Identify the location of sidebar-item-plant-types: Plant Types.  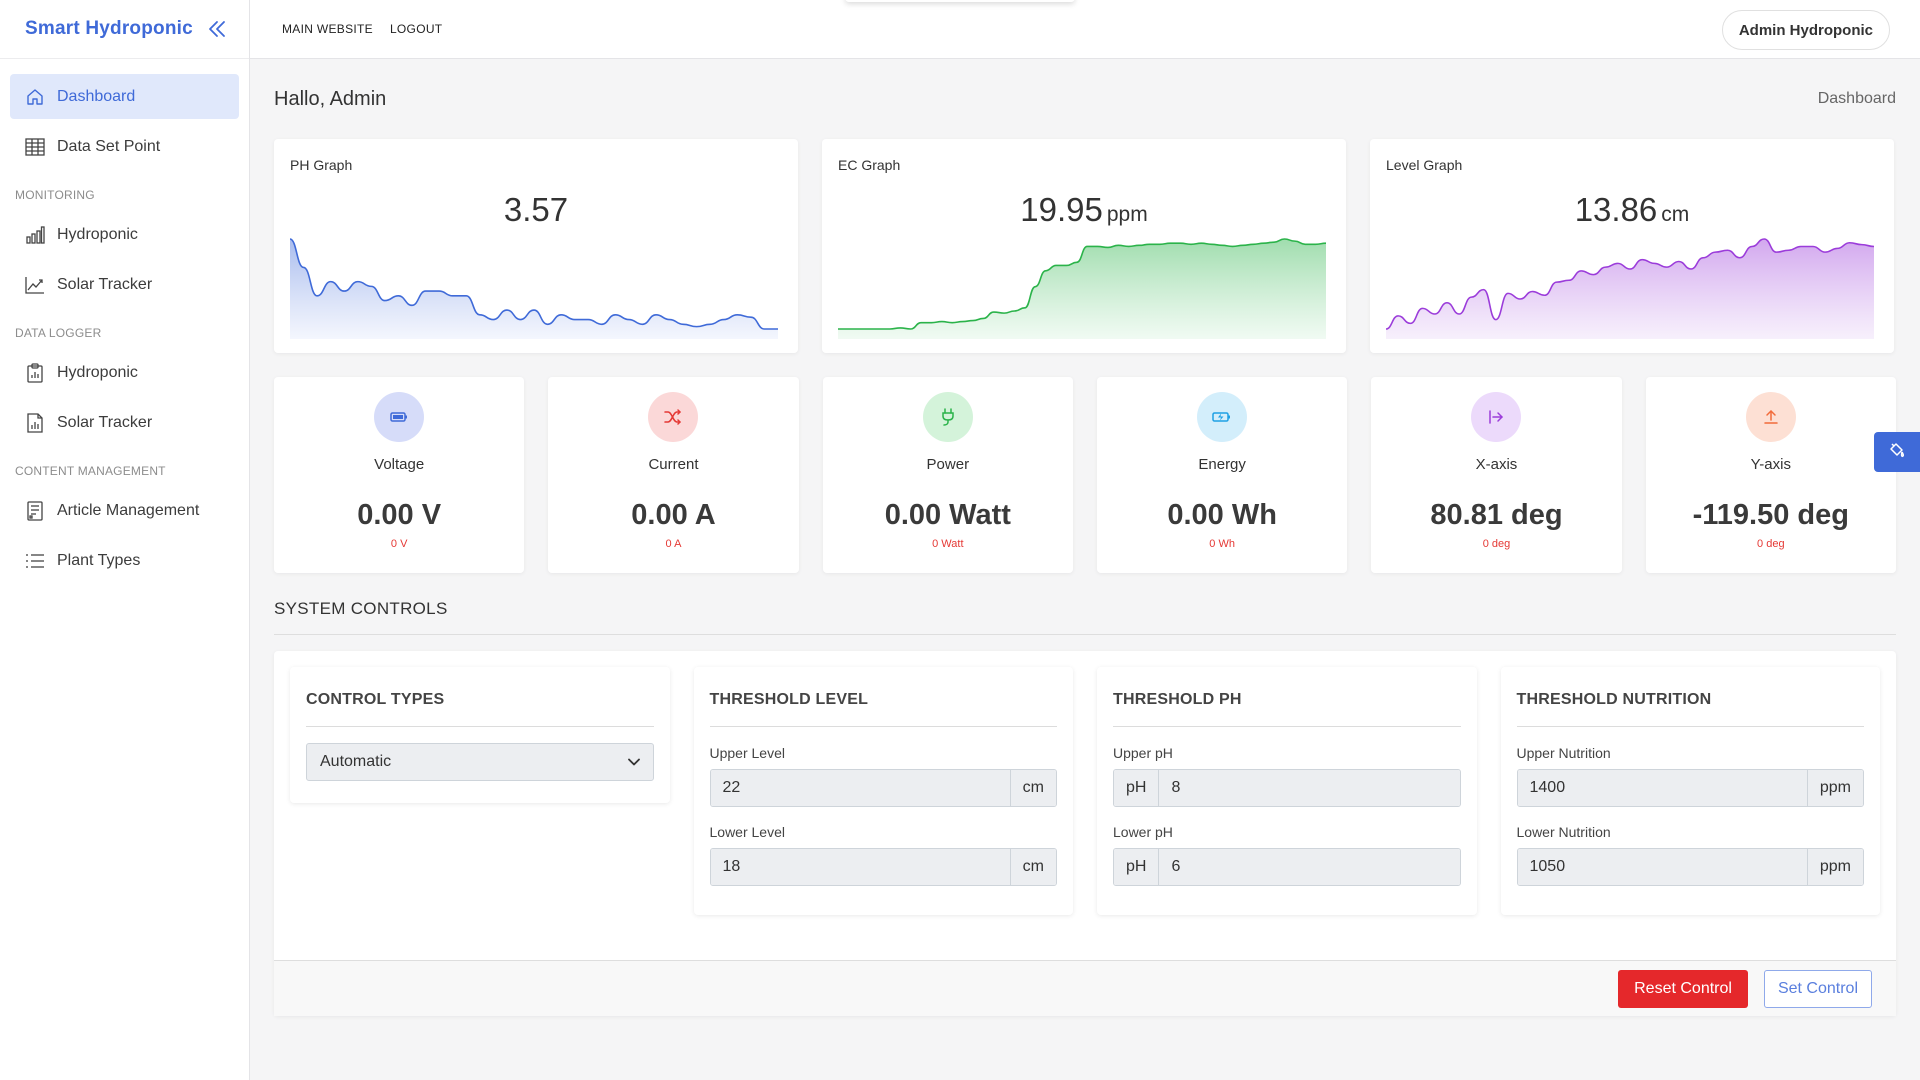
(124, 560).